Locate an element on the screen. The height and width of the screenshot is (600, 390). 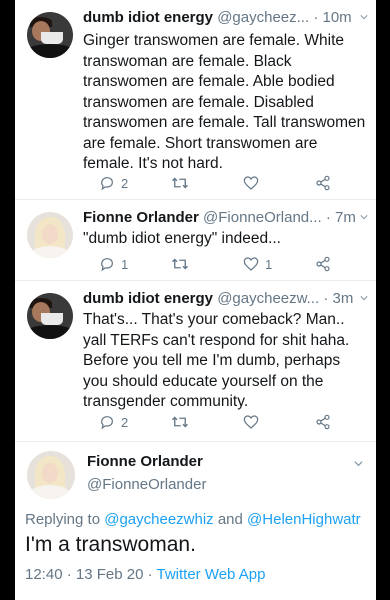
like-button: 1 is located at coordinates (257, 264).